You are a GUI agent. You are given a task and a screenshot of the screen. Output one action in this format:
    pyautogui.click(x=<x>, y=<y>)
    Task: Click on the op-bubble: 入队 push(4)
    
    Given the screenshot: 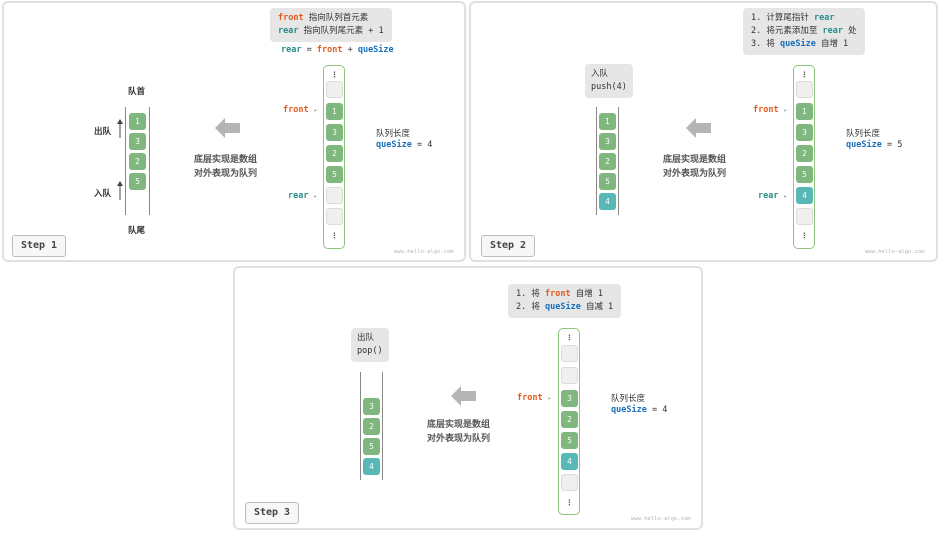 What is the action you would take?
    pyautogui.click(x=609, y=81)
    